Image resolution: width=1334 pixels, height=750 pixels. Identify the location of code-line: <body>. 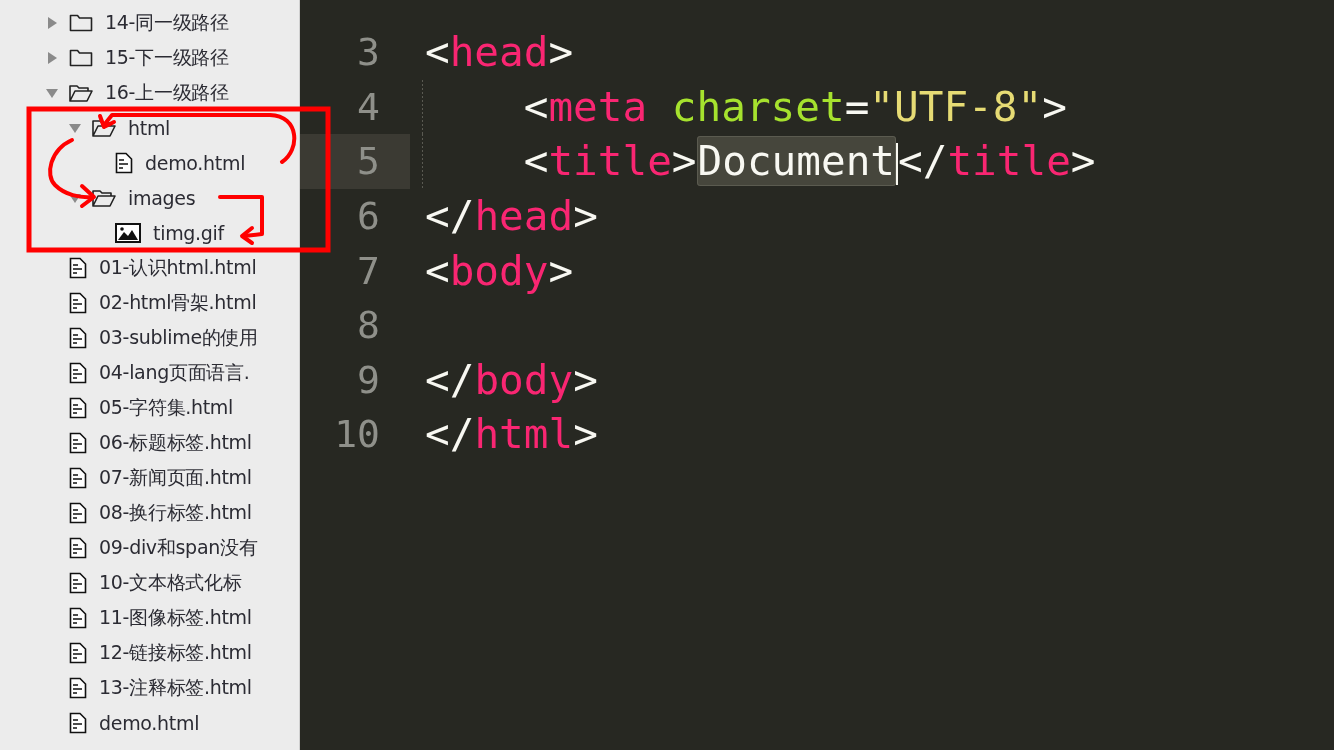
(499, 270).